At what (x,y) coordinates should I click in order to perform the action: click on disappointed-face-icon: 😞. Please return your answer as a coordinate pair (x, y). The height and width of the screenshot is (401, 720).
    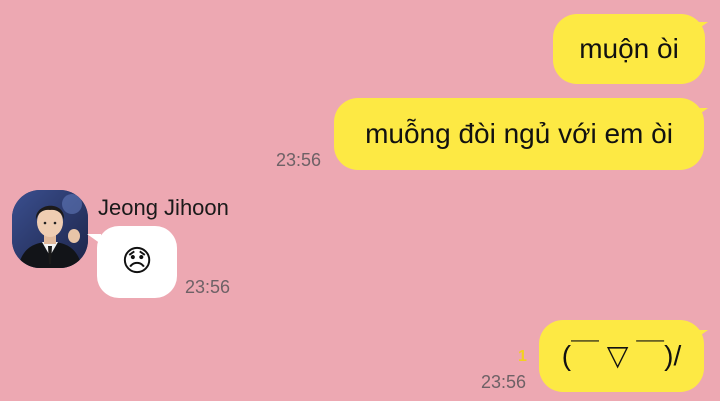
    Looking at the image, I should click on (137, 261).